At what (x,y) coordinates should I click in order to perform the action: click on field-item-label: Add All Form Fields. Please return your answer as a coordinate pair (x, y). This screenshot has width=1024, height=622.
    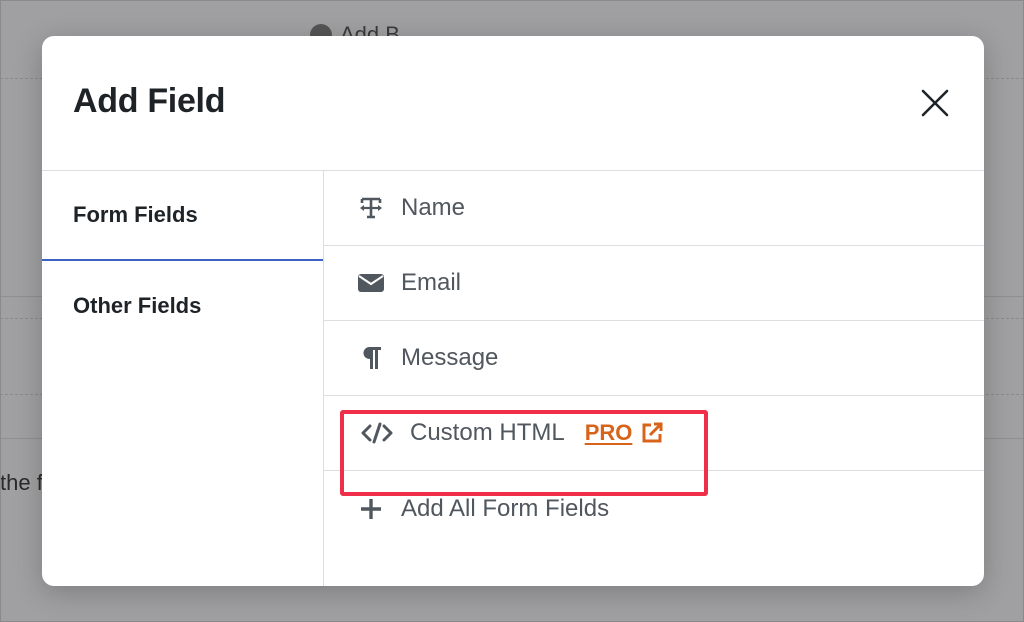
    Looking at the image, I should click on (505, 508).